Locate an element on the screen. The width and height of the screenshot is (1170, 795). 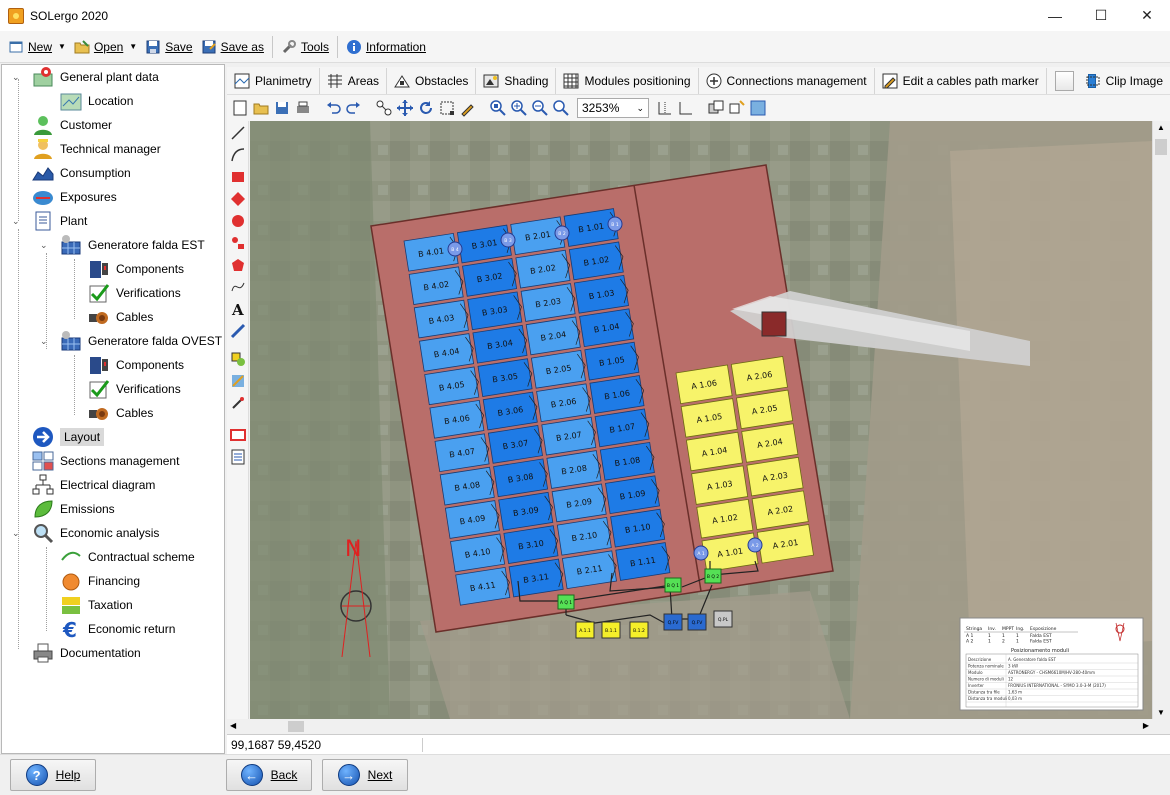
tree-item-components-ovest: Components is located at coordinates (136, 365).